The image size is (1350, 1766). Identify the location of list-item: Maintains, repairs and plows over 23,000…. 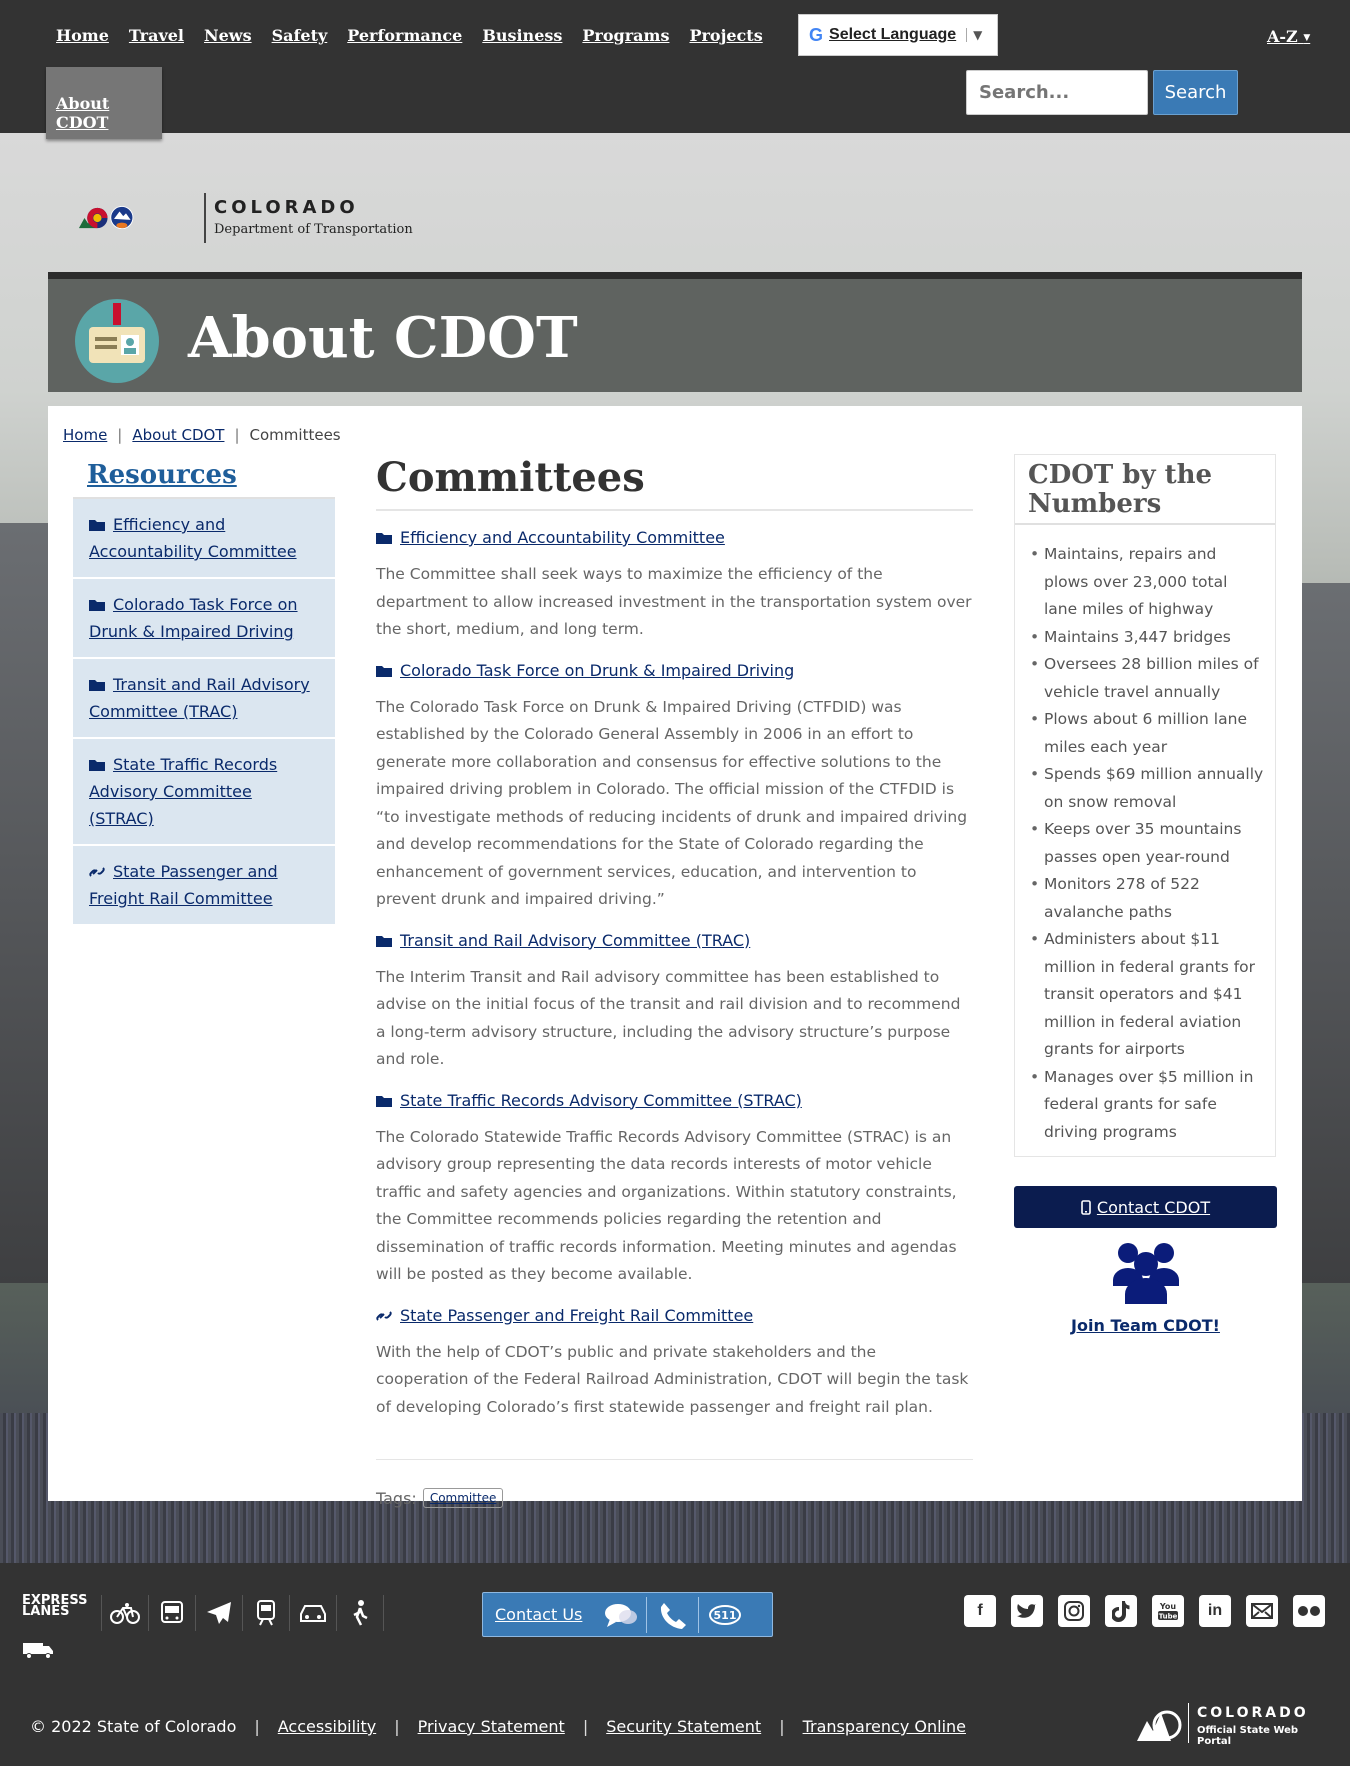
(1147, 582).